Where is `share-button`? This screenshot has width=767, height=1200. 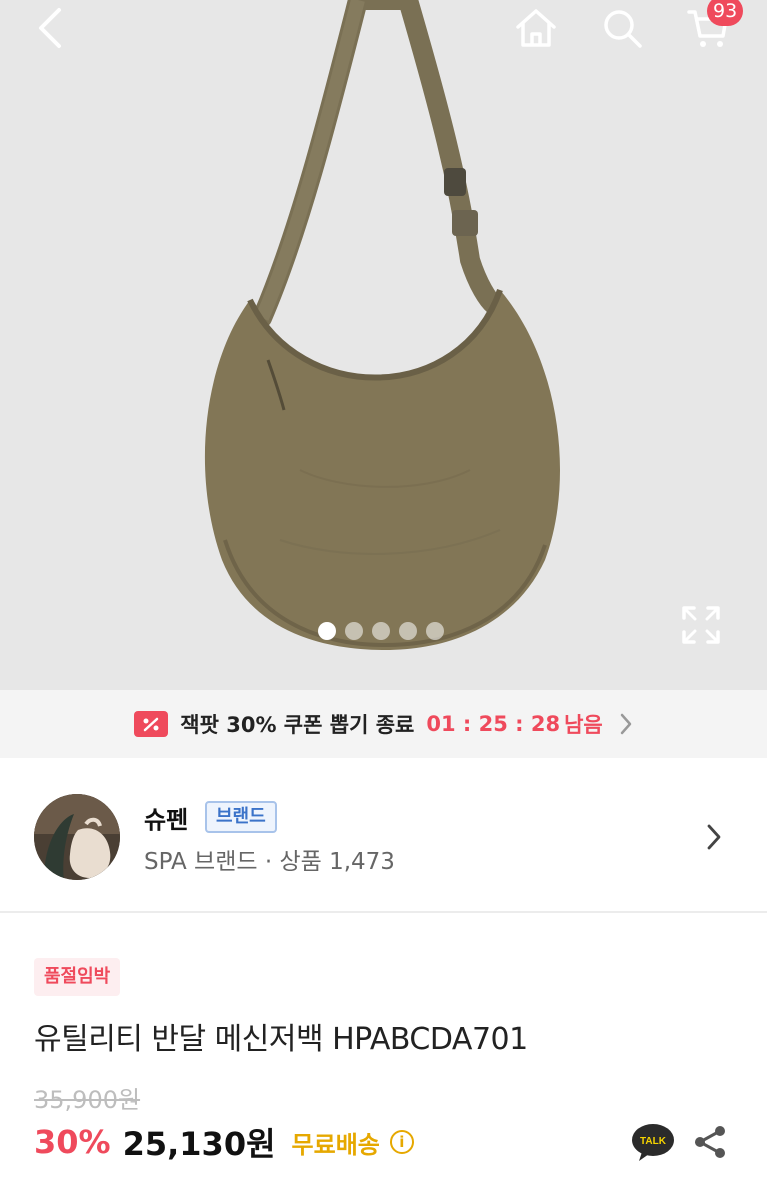
share-button is located at coordinates (710, 1142).